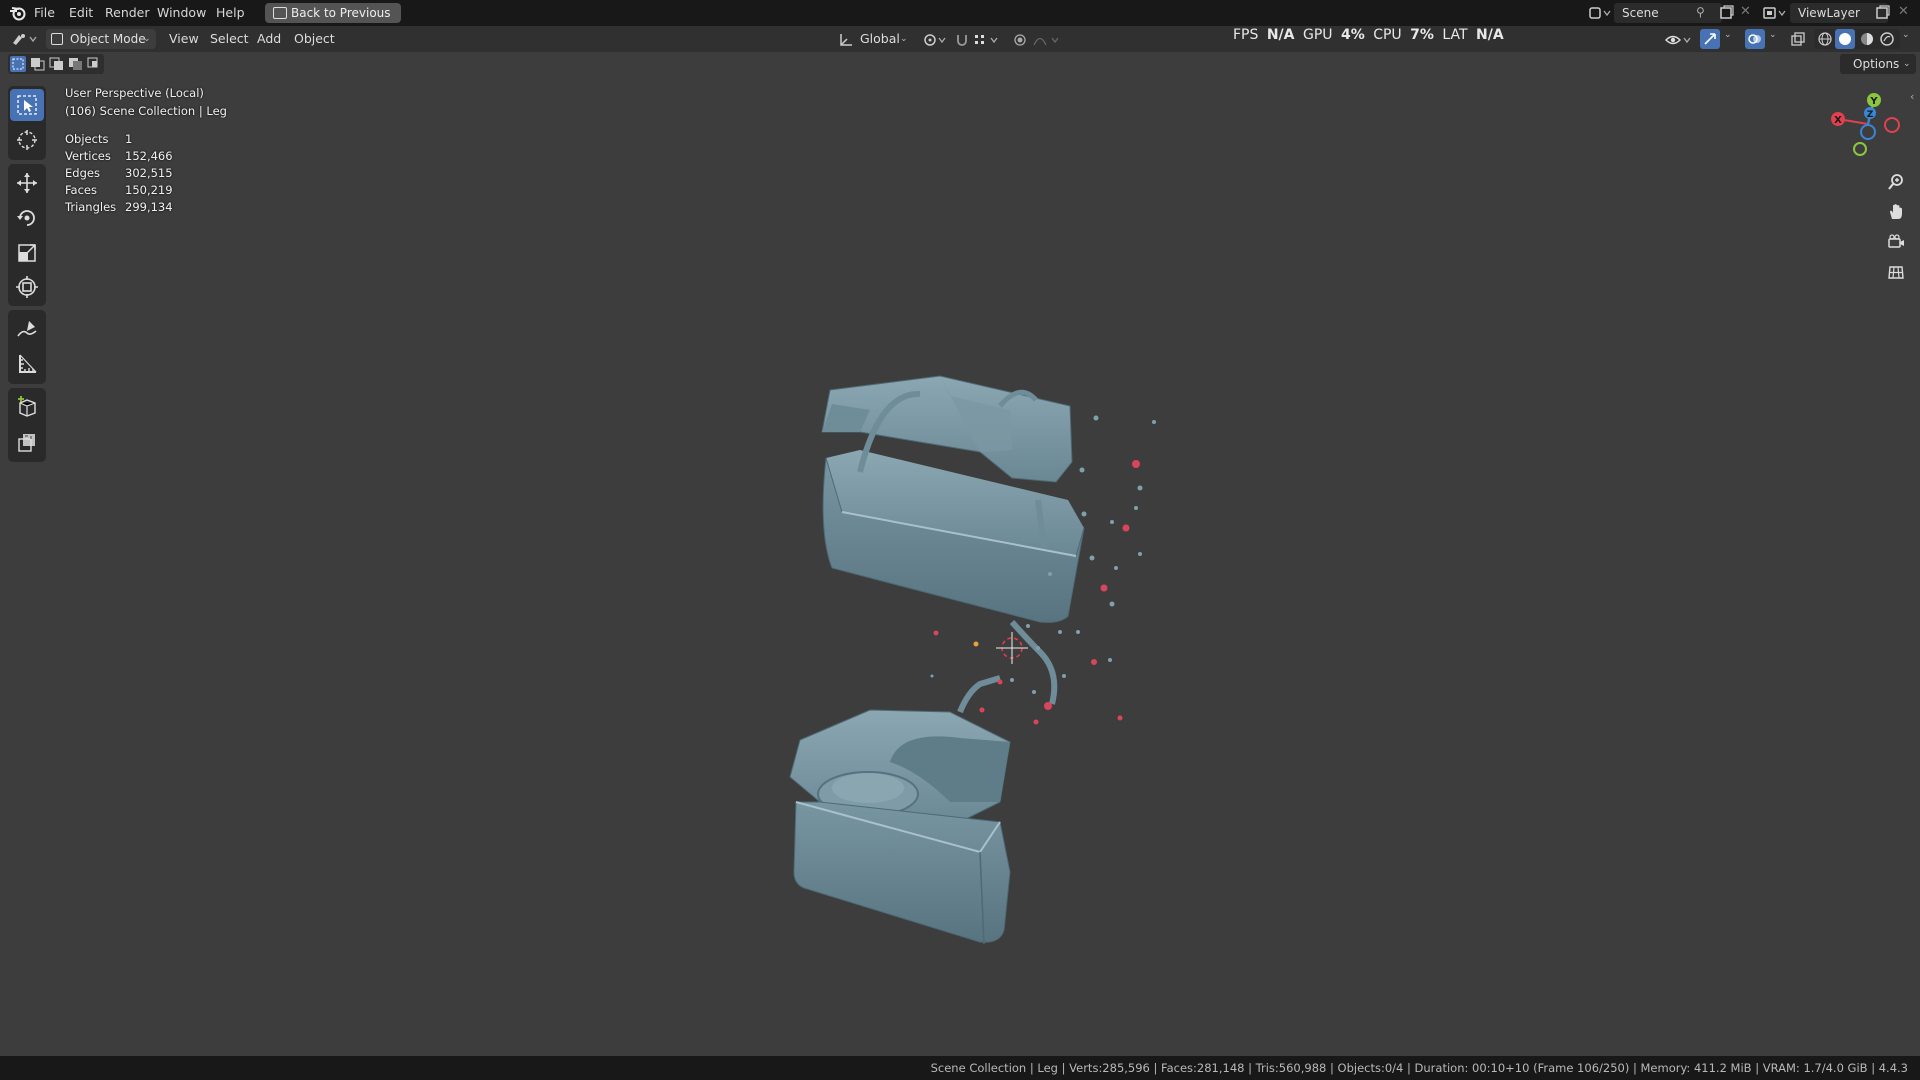 The image size is (1920, 1080). What do you see at coordinates (91, 207) in the screenshot?
I see `stat-label: Triangles` at bounding box center [91, 207].